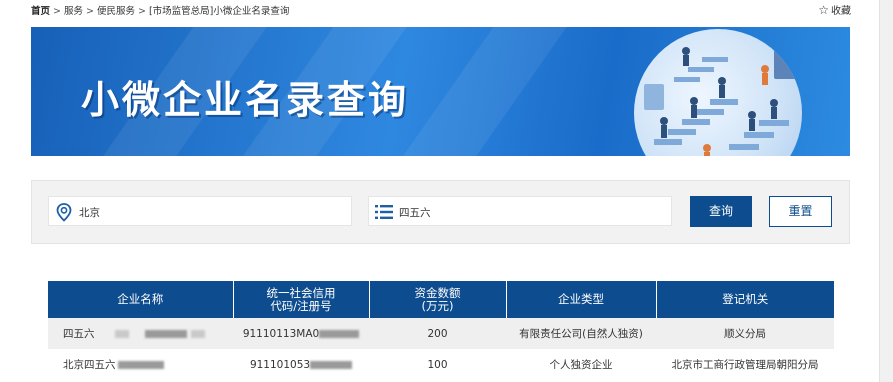 Image resolution: width=893 pixels, height=382 pixels. I want to click on cell-capital: 100, so click(437, 364).